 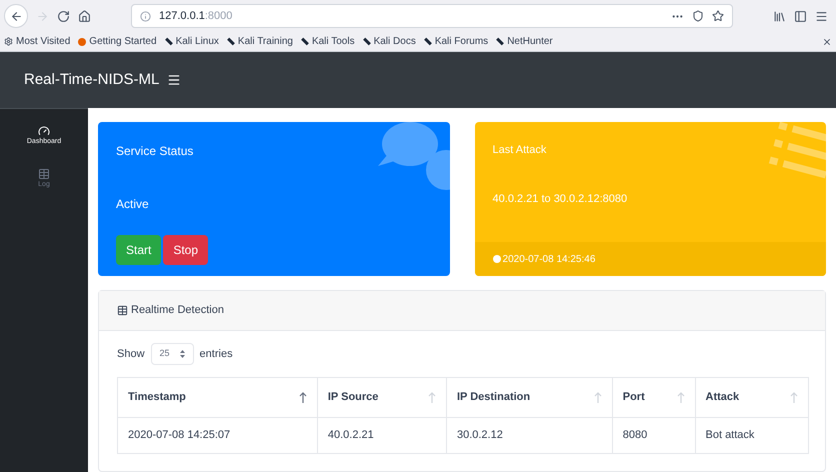 I want to click on brand-title: Real-Time-NIDS-ML, so click(x=92, y=80).